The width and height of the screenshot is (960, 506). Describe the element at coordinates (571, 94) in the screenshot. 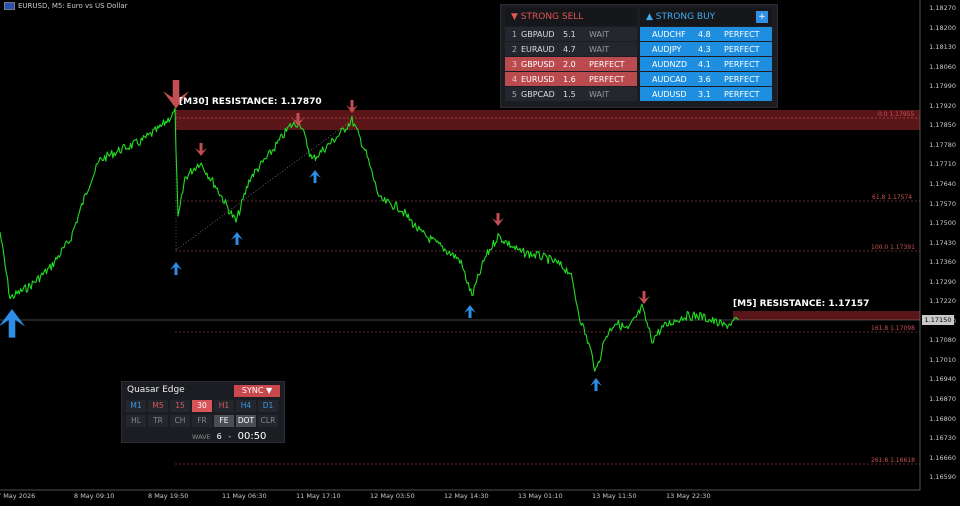

I see `strong-sell-row: 5 GBPCAD 1.5 WAIT` at that location.